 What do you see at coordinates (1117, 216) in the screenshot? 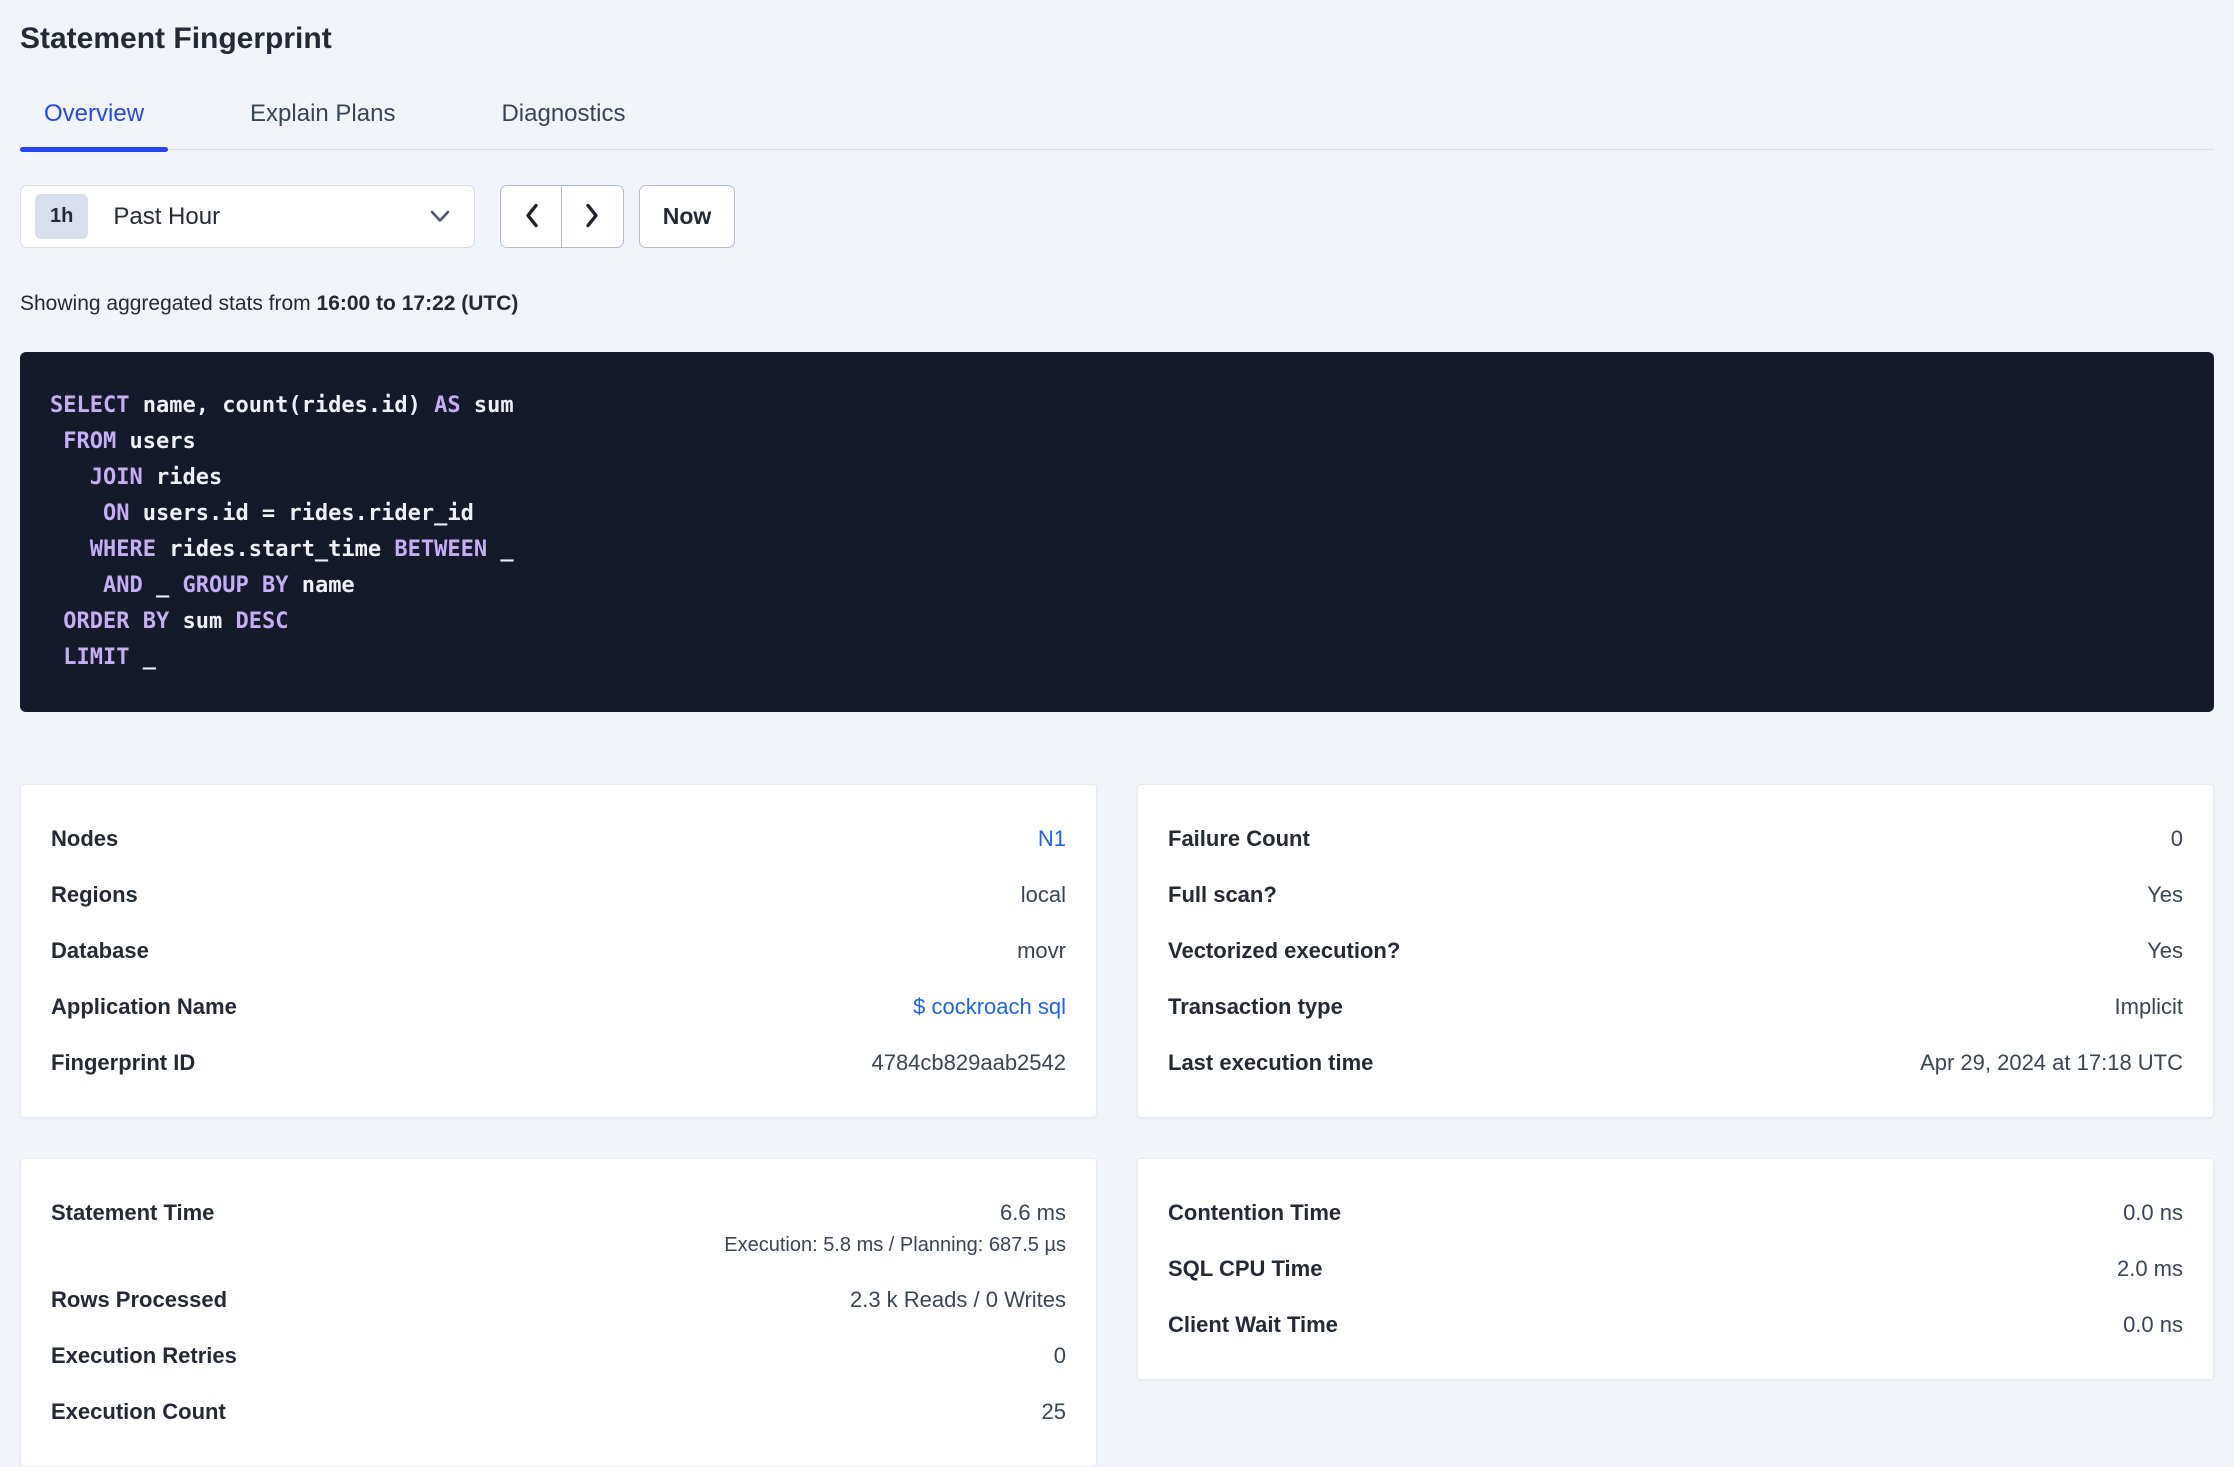
I see `time-toolbar: 1h Past Hour Now` at bounding box center [1117, 216].